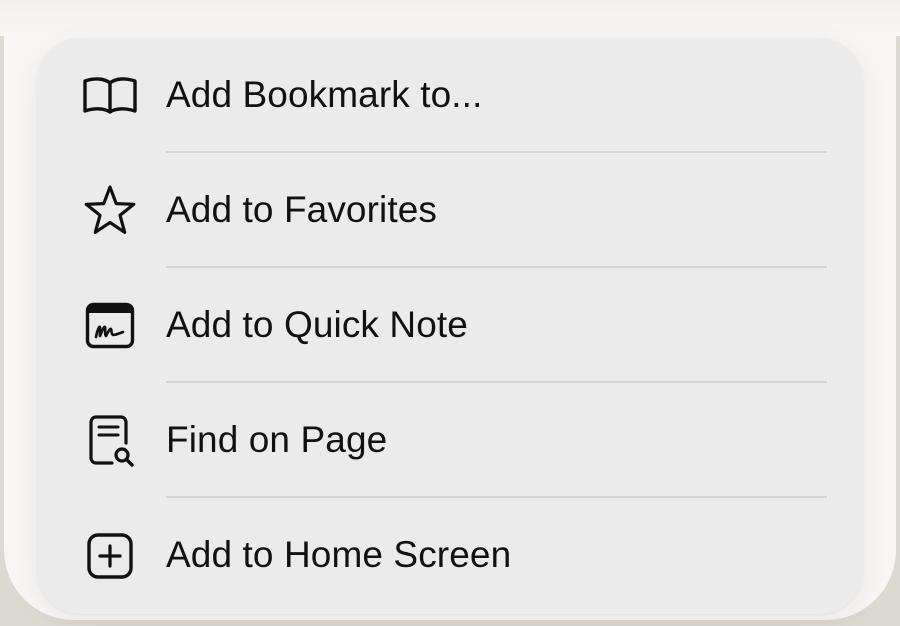 The width and height of the screenshot is (900, 626). I want to click on page-top-area, so click(450, 18).